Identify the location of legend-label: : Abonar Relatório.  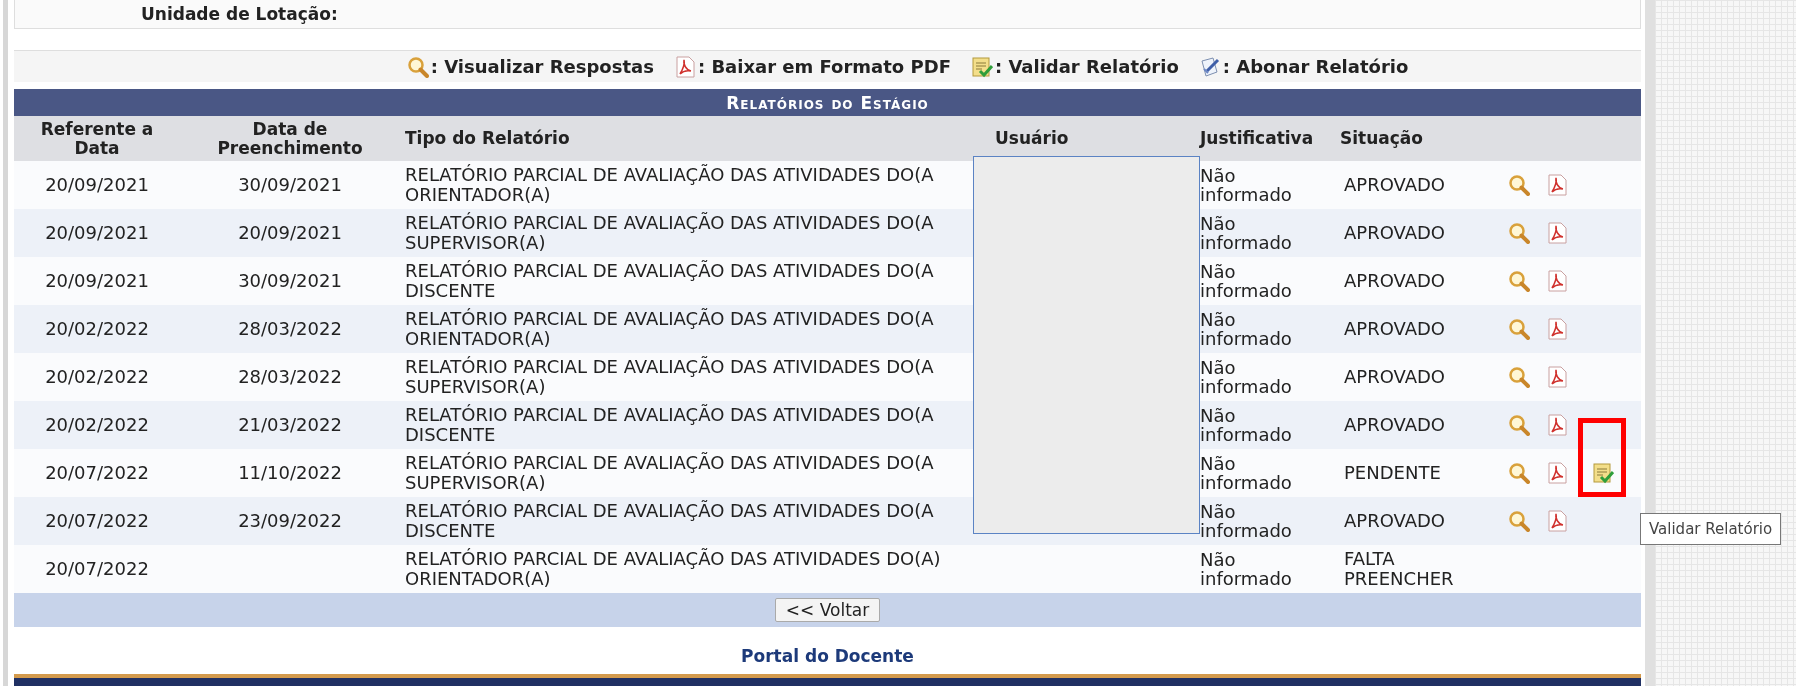
(1315, 67).